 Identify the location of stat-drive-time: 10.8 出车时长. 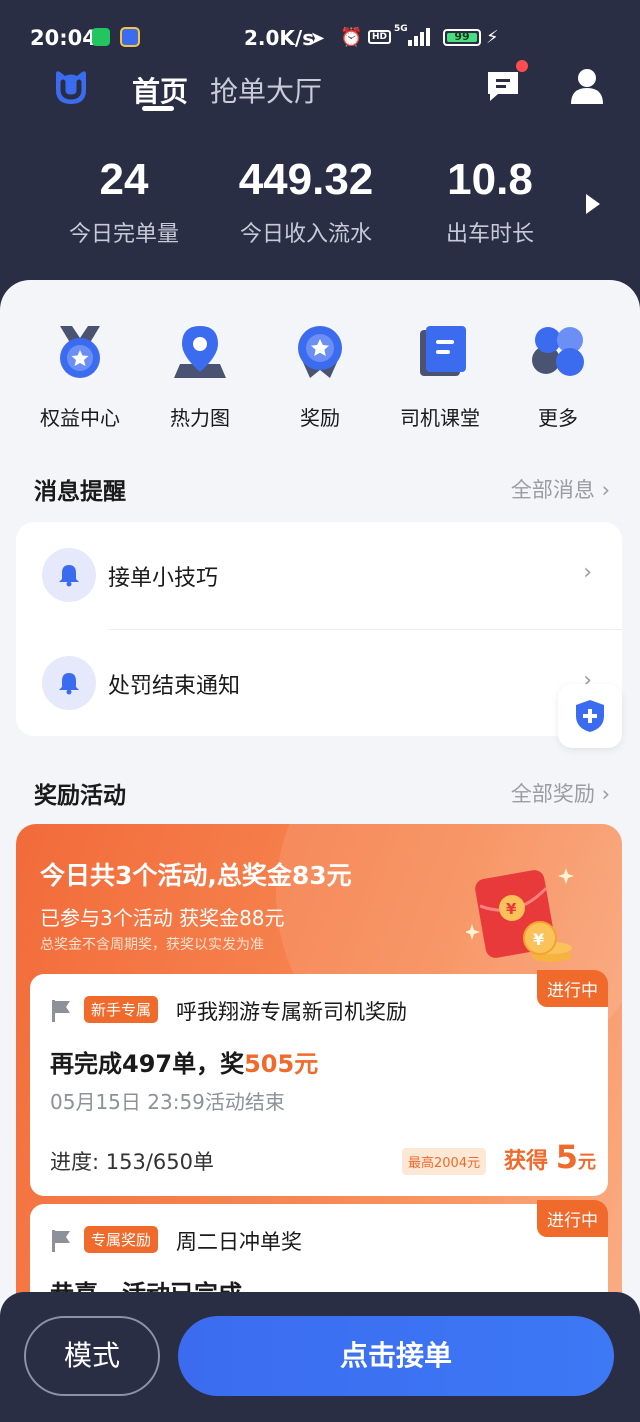
(490, 199).